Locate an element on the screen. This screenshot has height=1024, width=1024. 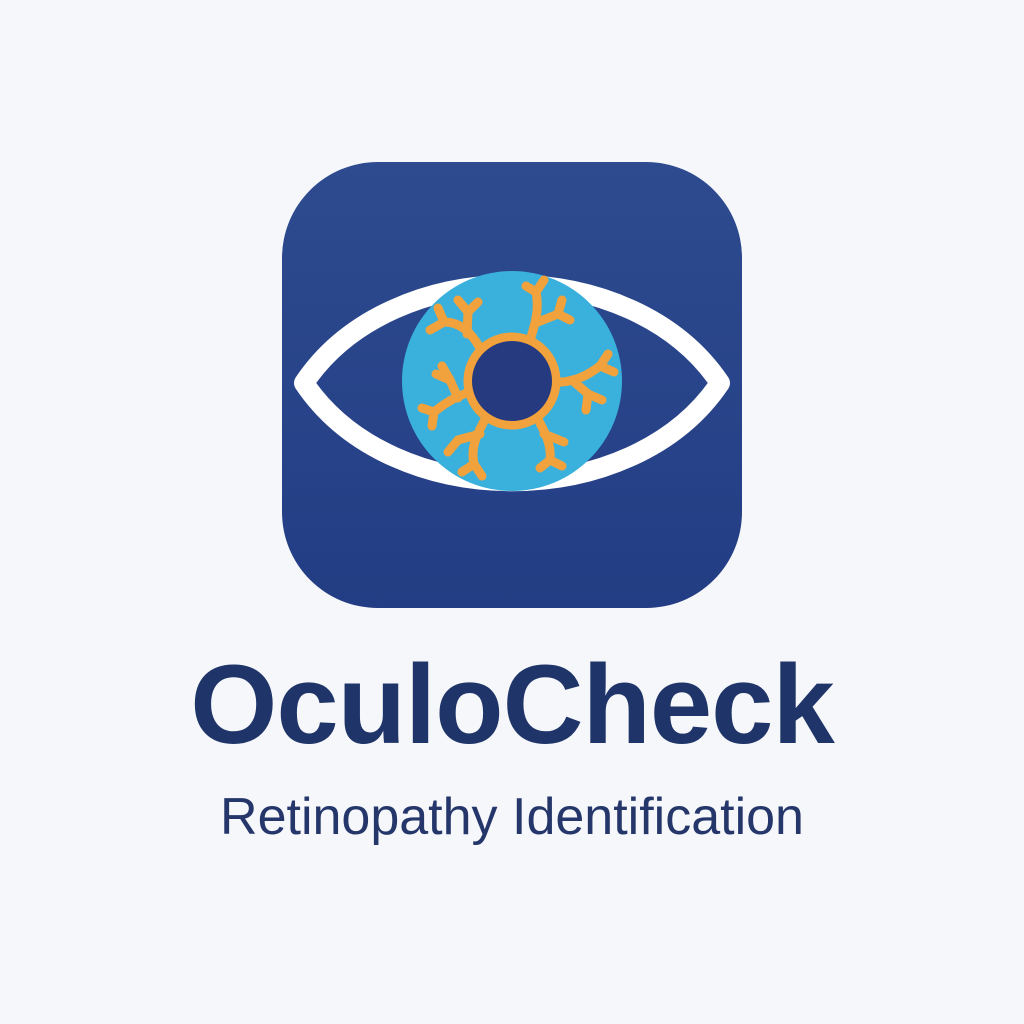
eye-retina-icon is located at coordinates (512, 381).